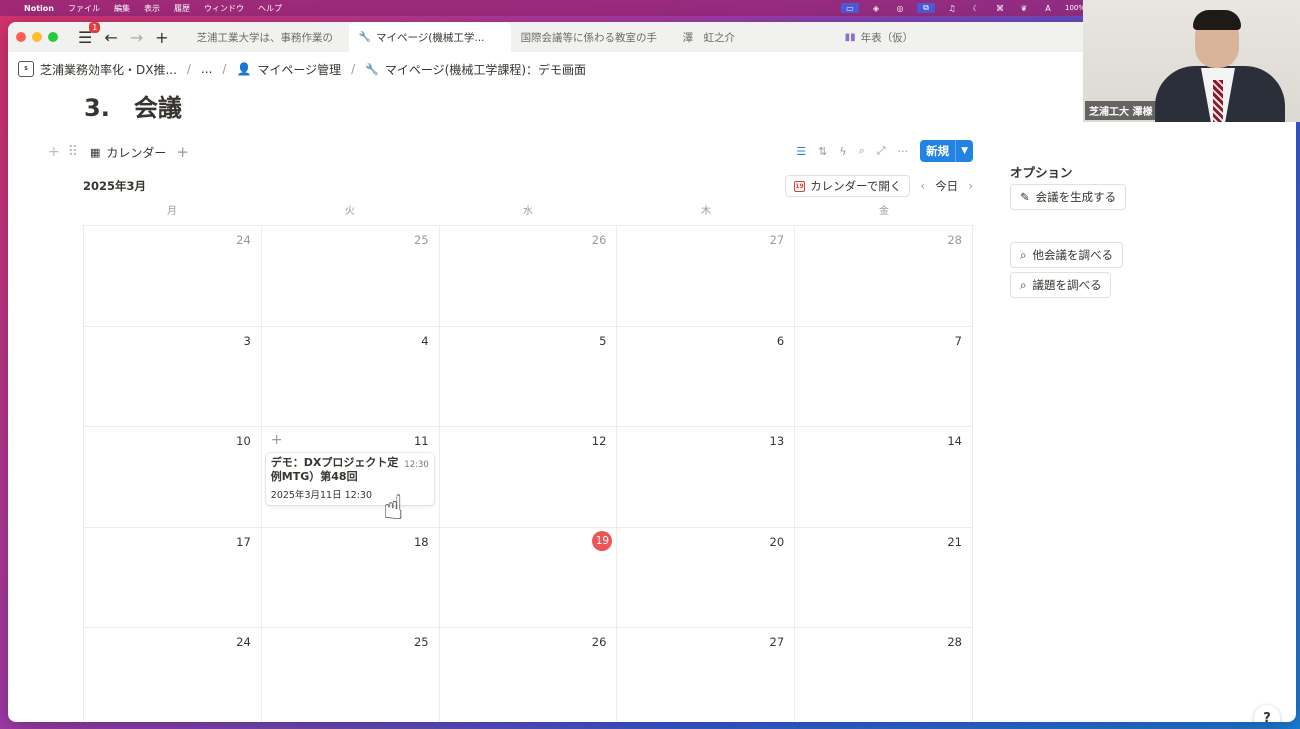 The height and width of the screenshot is (729, 1300). What do you see at coordinates (800, 186) in the screenshot?
I see `calendar-app-icon: 19` at bounding box center [800, 186].